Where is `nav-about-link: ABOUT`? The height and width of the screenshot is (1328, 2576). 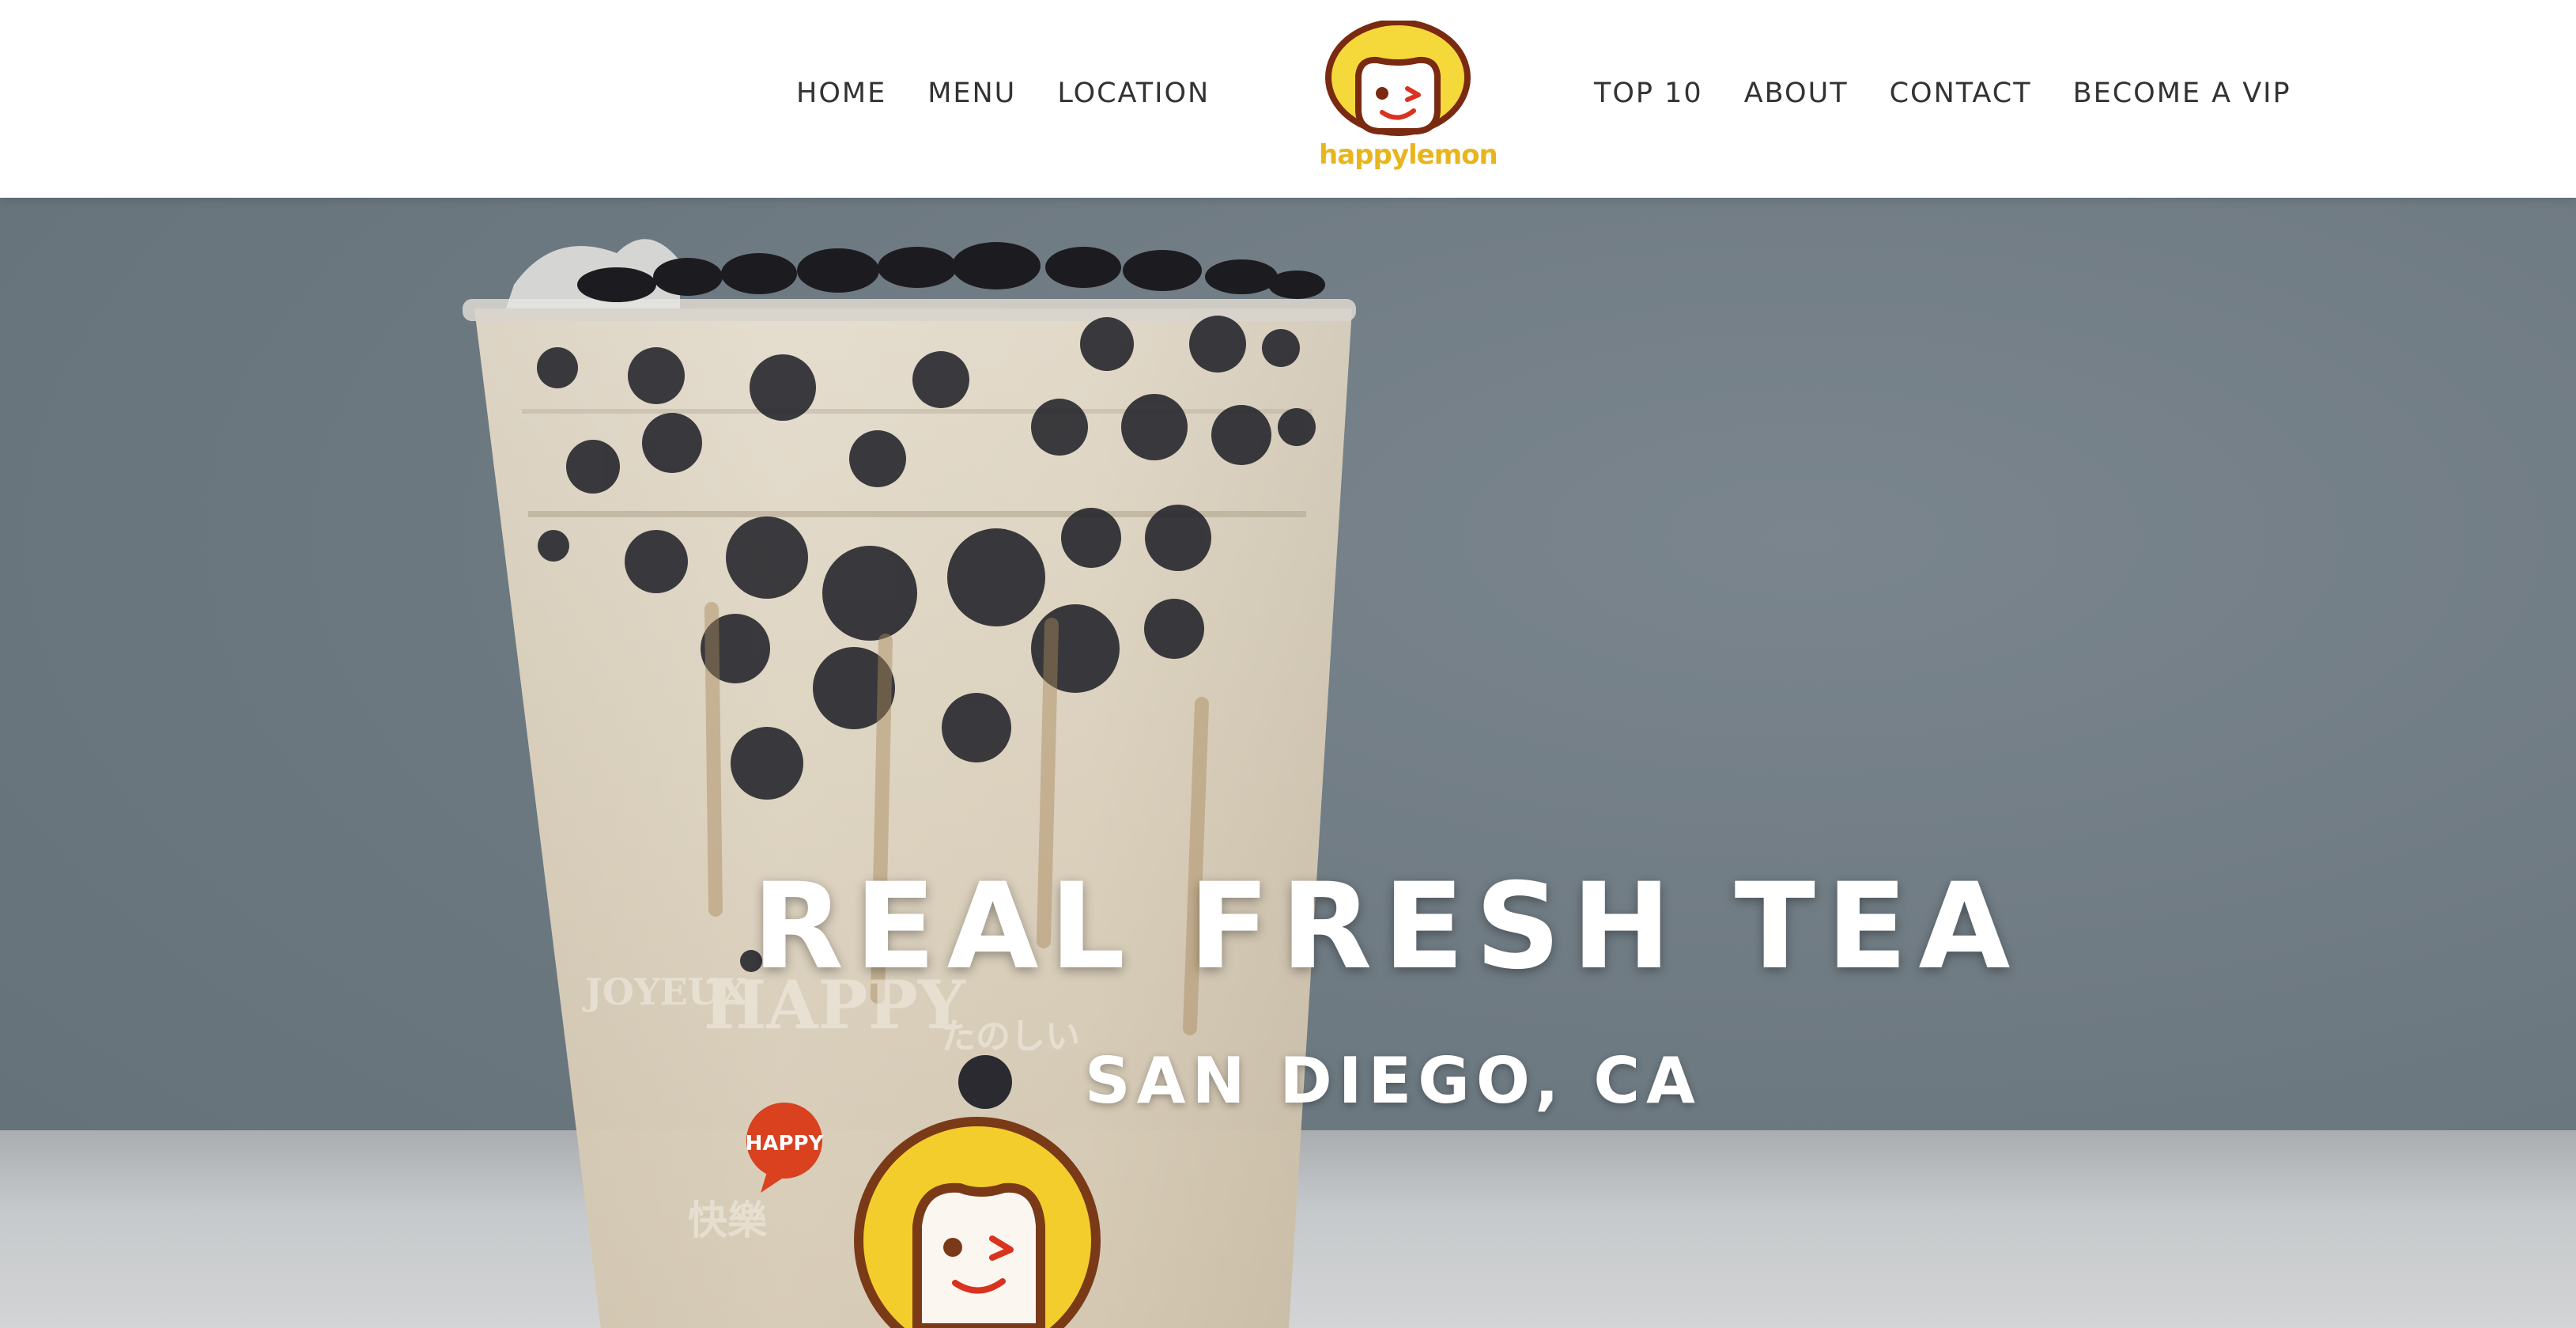
nav-about-link: ABOUT is located at coordinates (1796, 94).